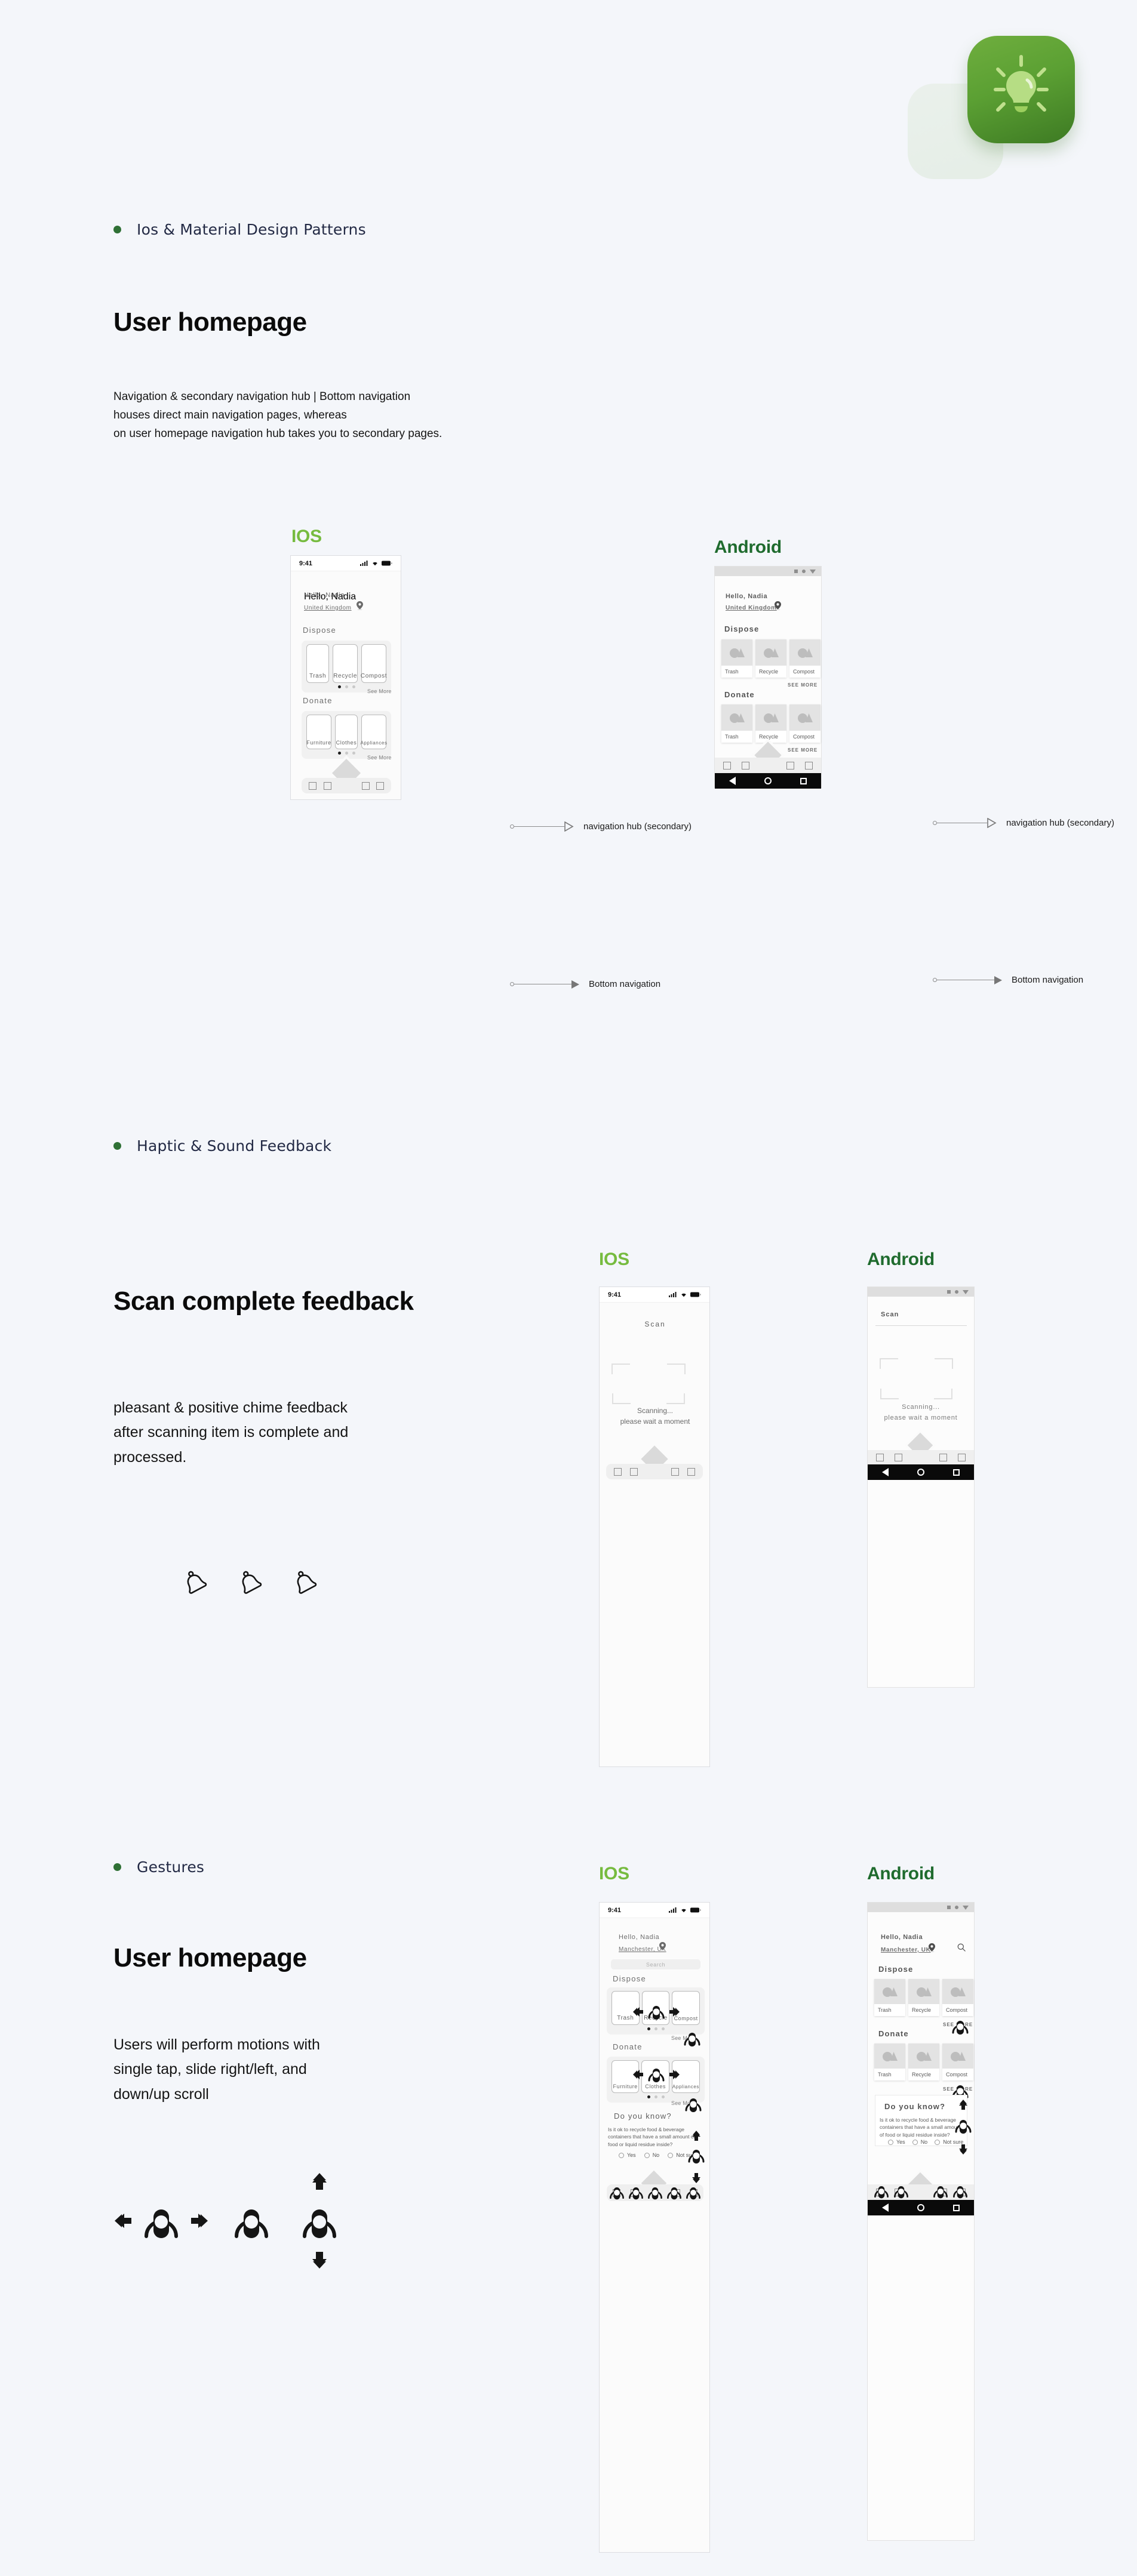 The width and height of the screenshot is (1137, 2576). Describe the element at coordinates (210, 322) in the screenshot. I see `page-title-nav: User homepage` at that location.